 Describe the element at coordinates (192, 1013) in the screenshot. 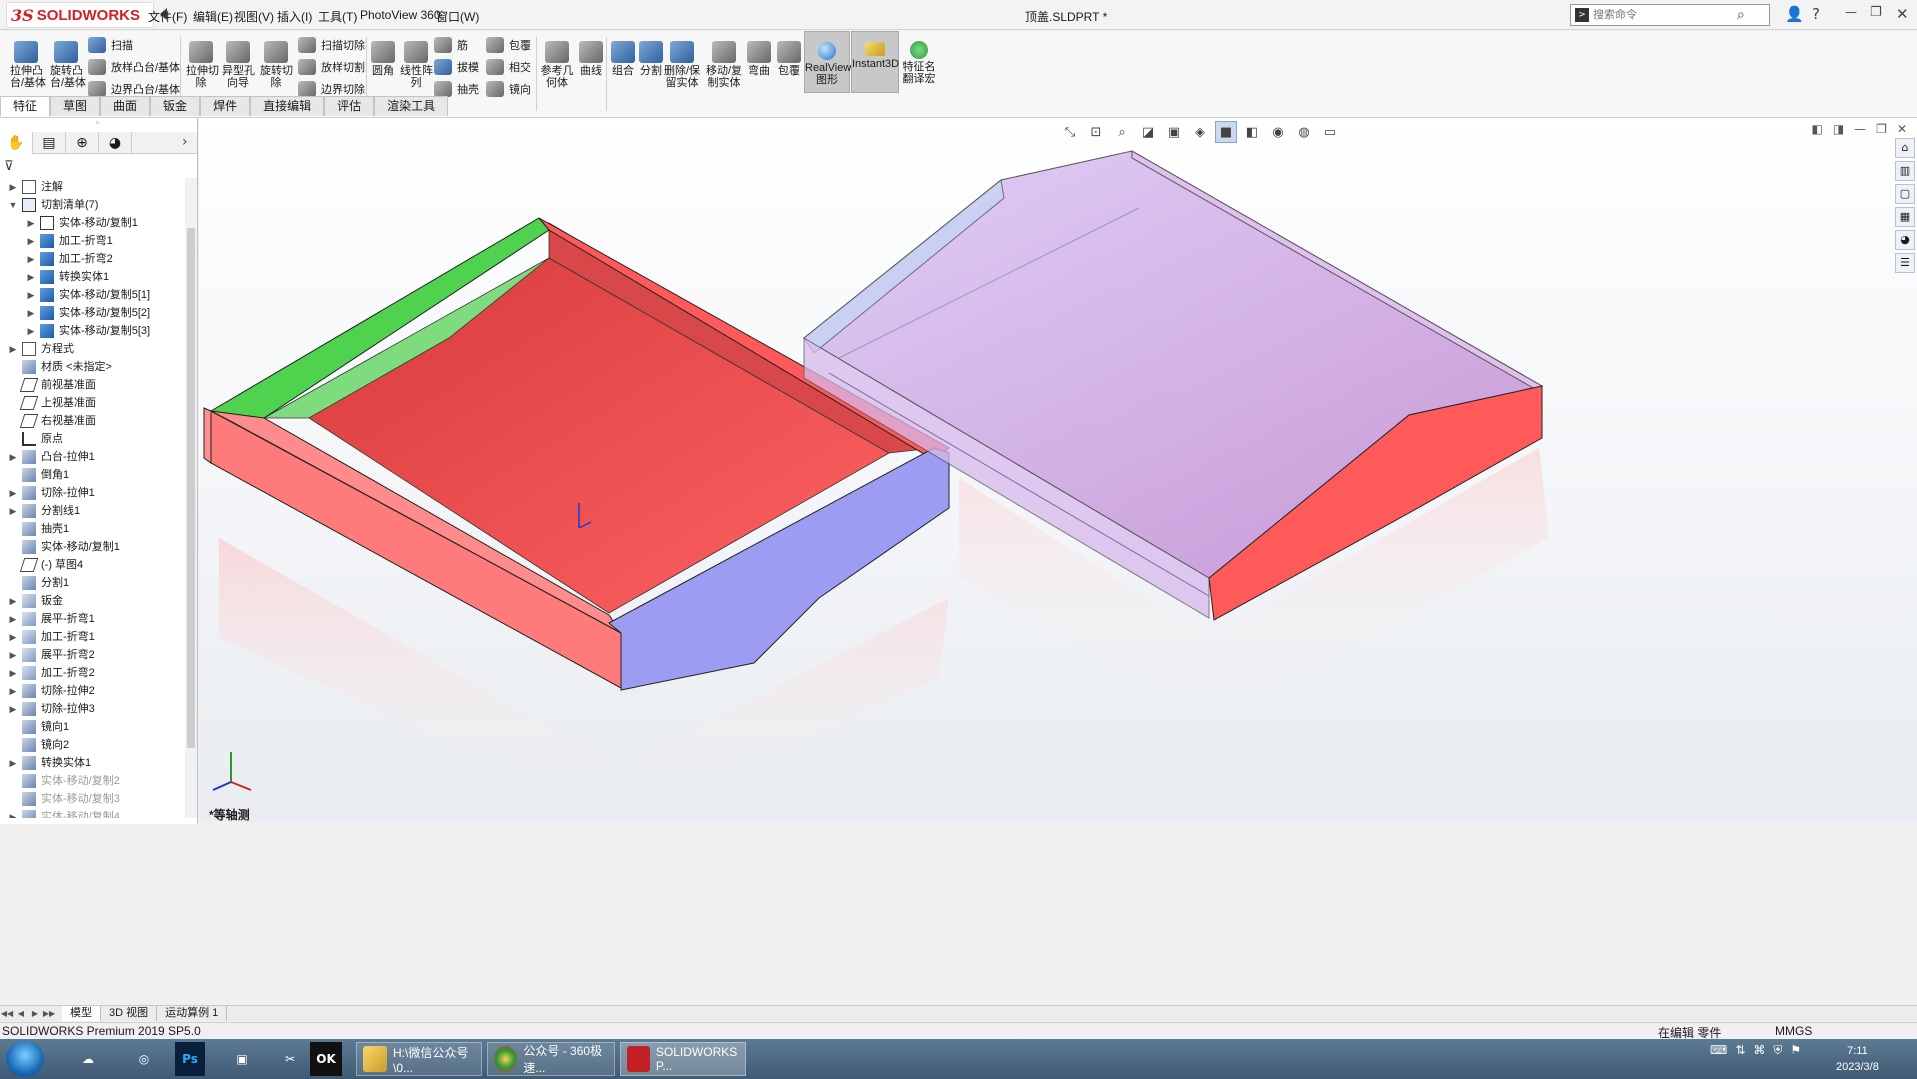

I see `tab-motion-study: 运动算例 1` at that location.